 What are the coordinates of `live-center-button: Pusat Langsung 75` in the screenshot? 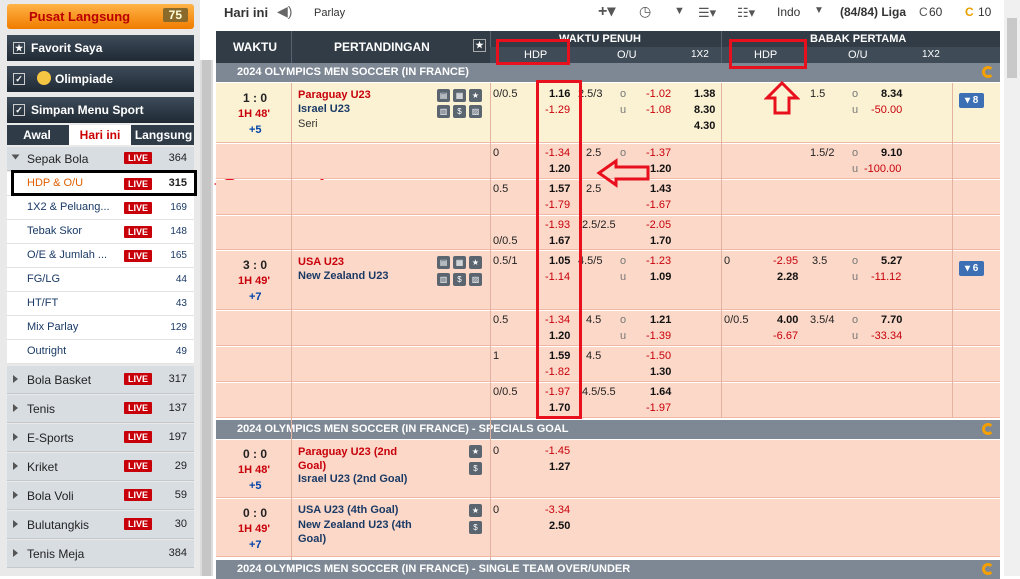 It's located at (100, 16).